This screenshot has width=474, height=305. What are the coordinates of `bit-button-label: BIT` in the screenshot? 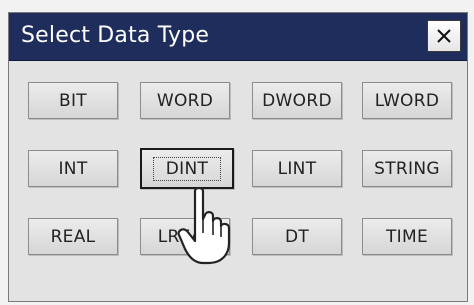 It's located at (73, 100).